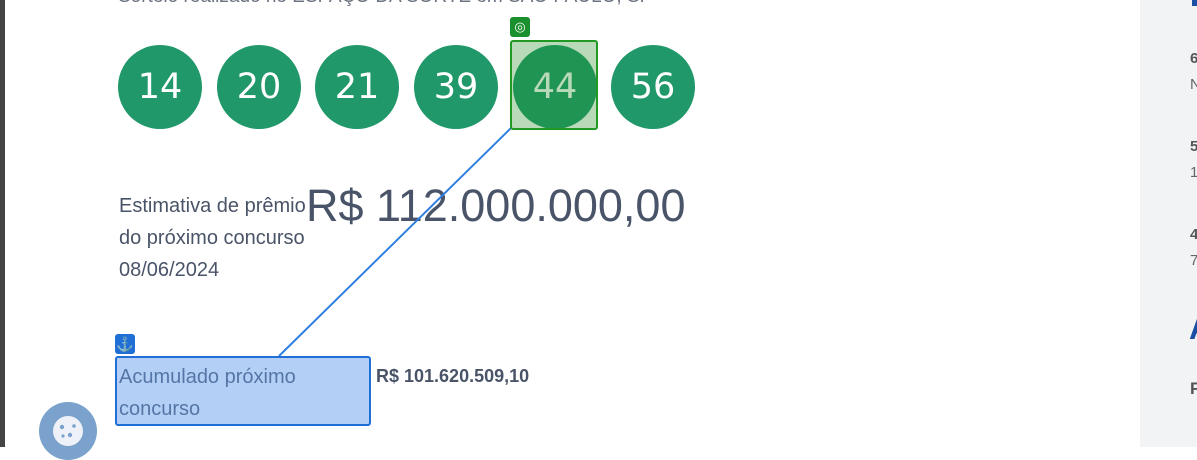  What do you see at coordinates (1193, 234) in the screenshot?
I see `sidebar-line: 4` at bounding box center [1193, 234].